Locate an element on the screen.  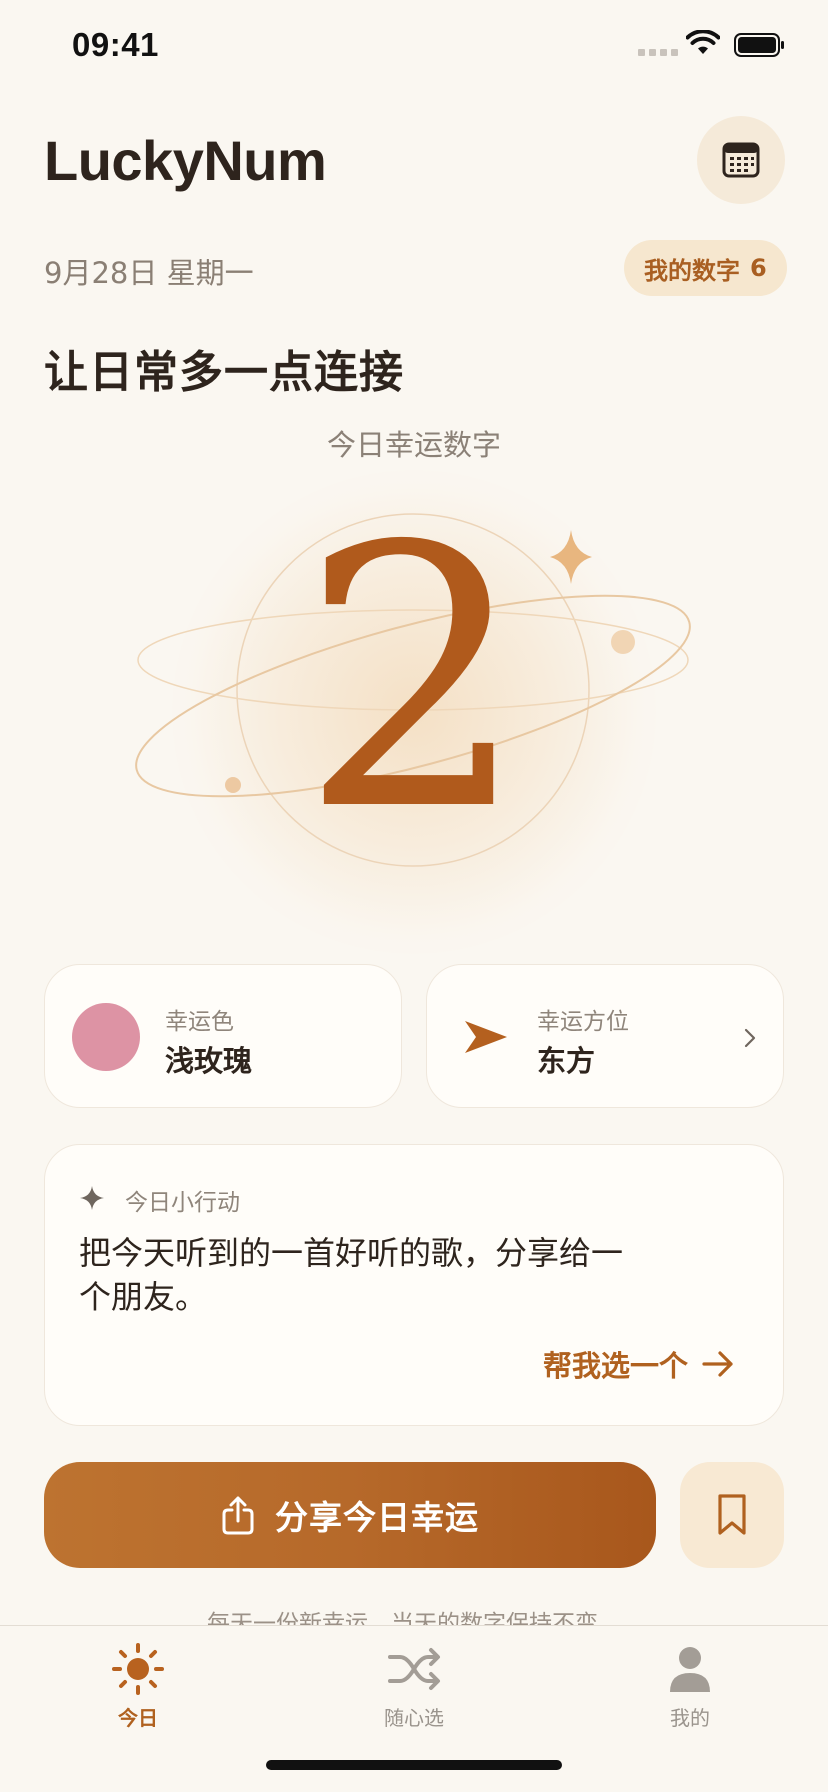
share-button: 分享今日幸运 is located at coordinates (350, 1515).